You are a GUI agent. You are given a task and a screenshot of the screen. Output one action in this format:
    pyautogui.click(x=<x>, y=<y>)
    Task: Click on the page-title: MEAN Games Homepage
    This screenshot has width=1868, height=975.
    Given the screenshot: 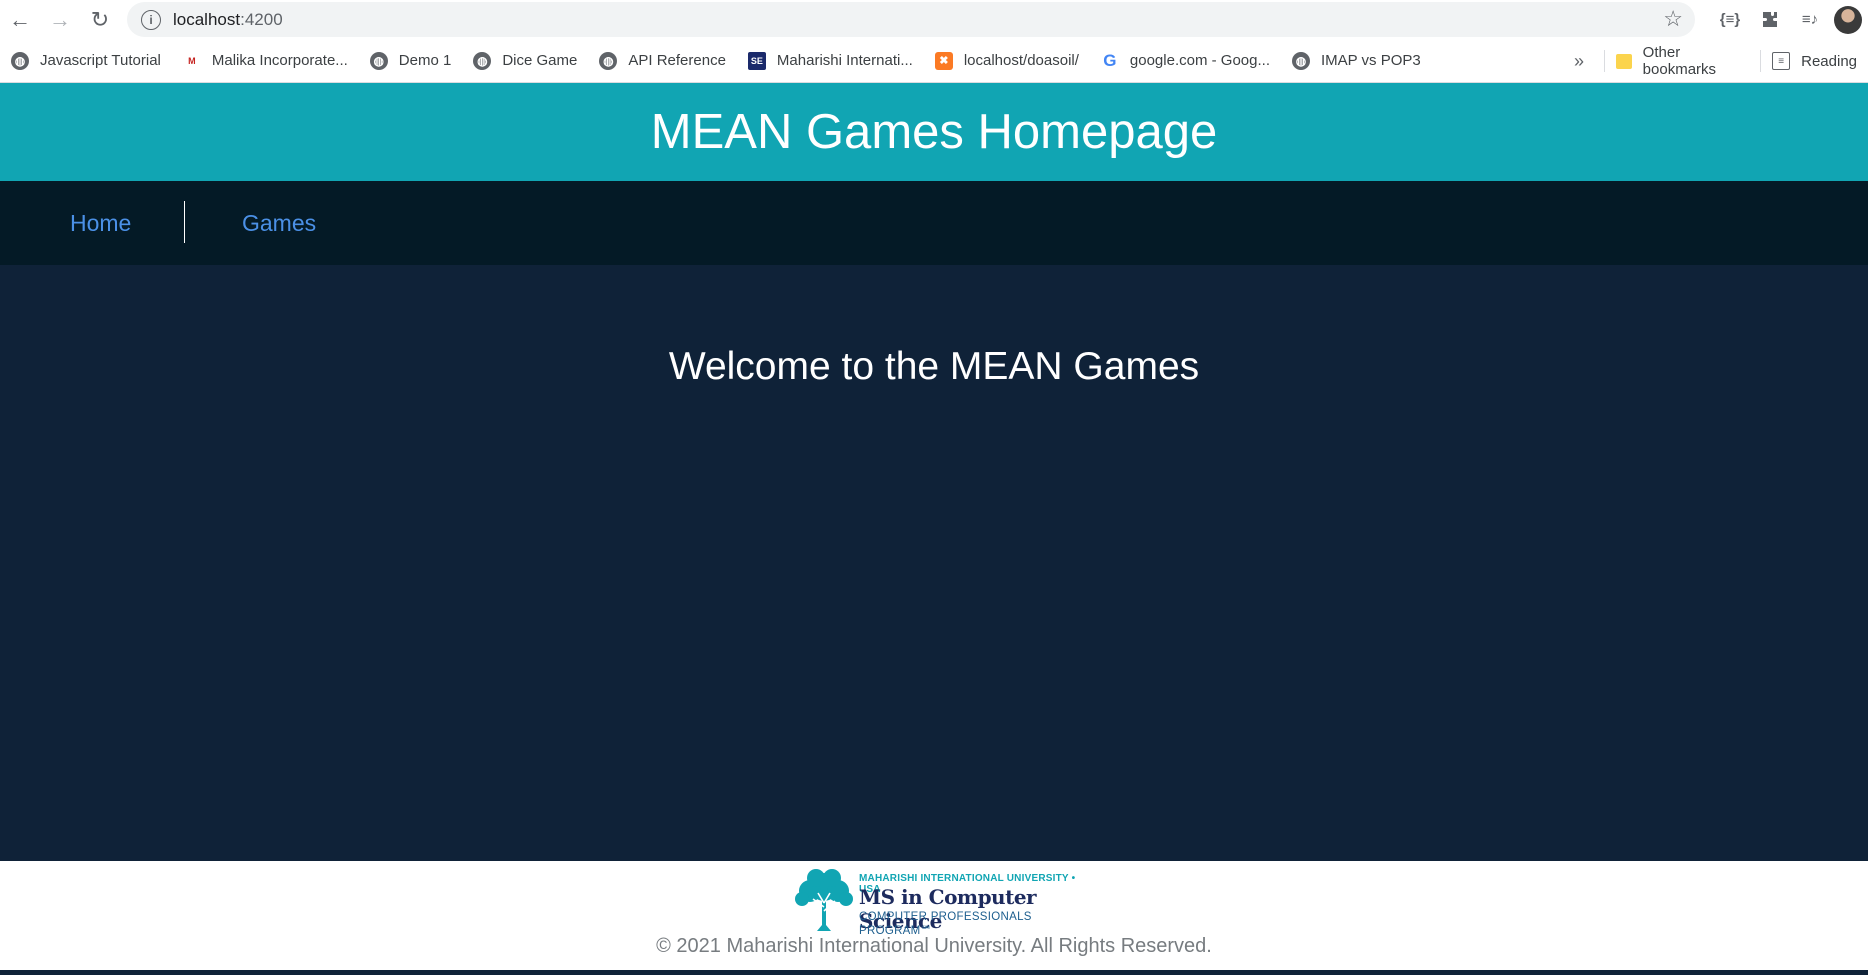 What is the action you would take?
    pyautogui.click(x=934, y=132)
    